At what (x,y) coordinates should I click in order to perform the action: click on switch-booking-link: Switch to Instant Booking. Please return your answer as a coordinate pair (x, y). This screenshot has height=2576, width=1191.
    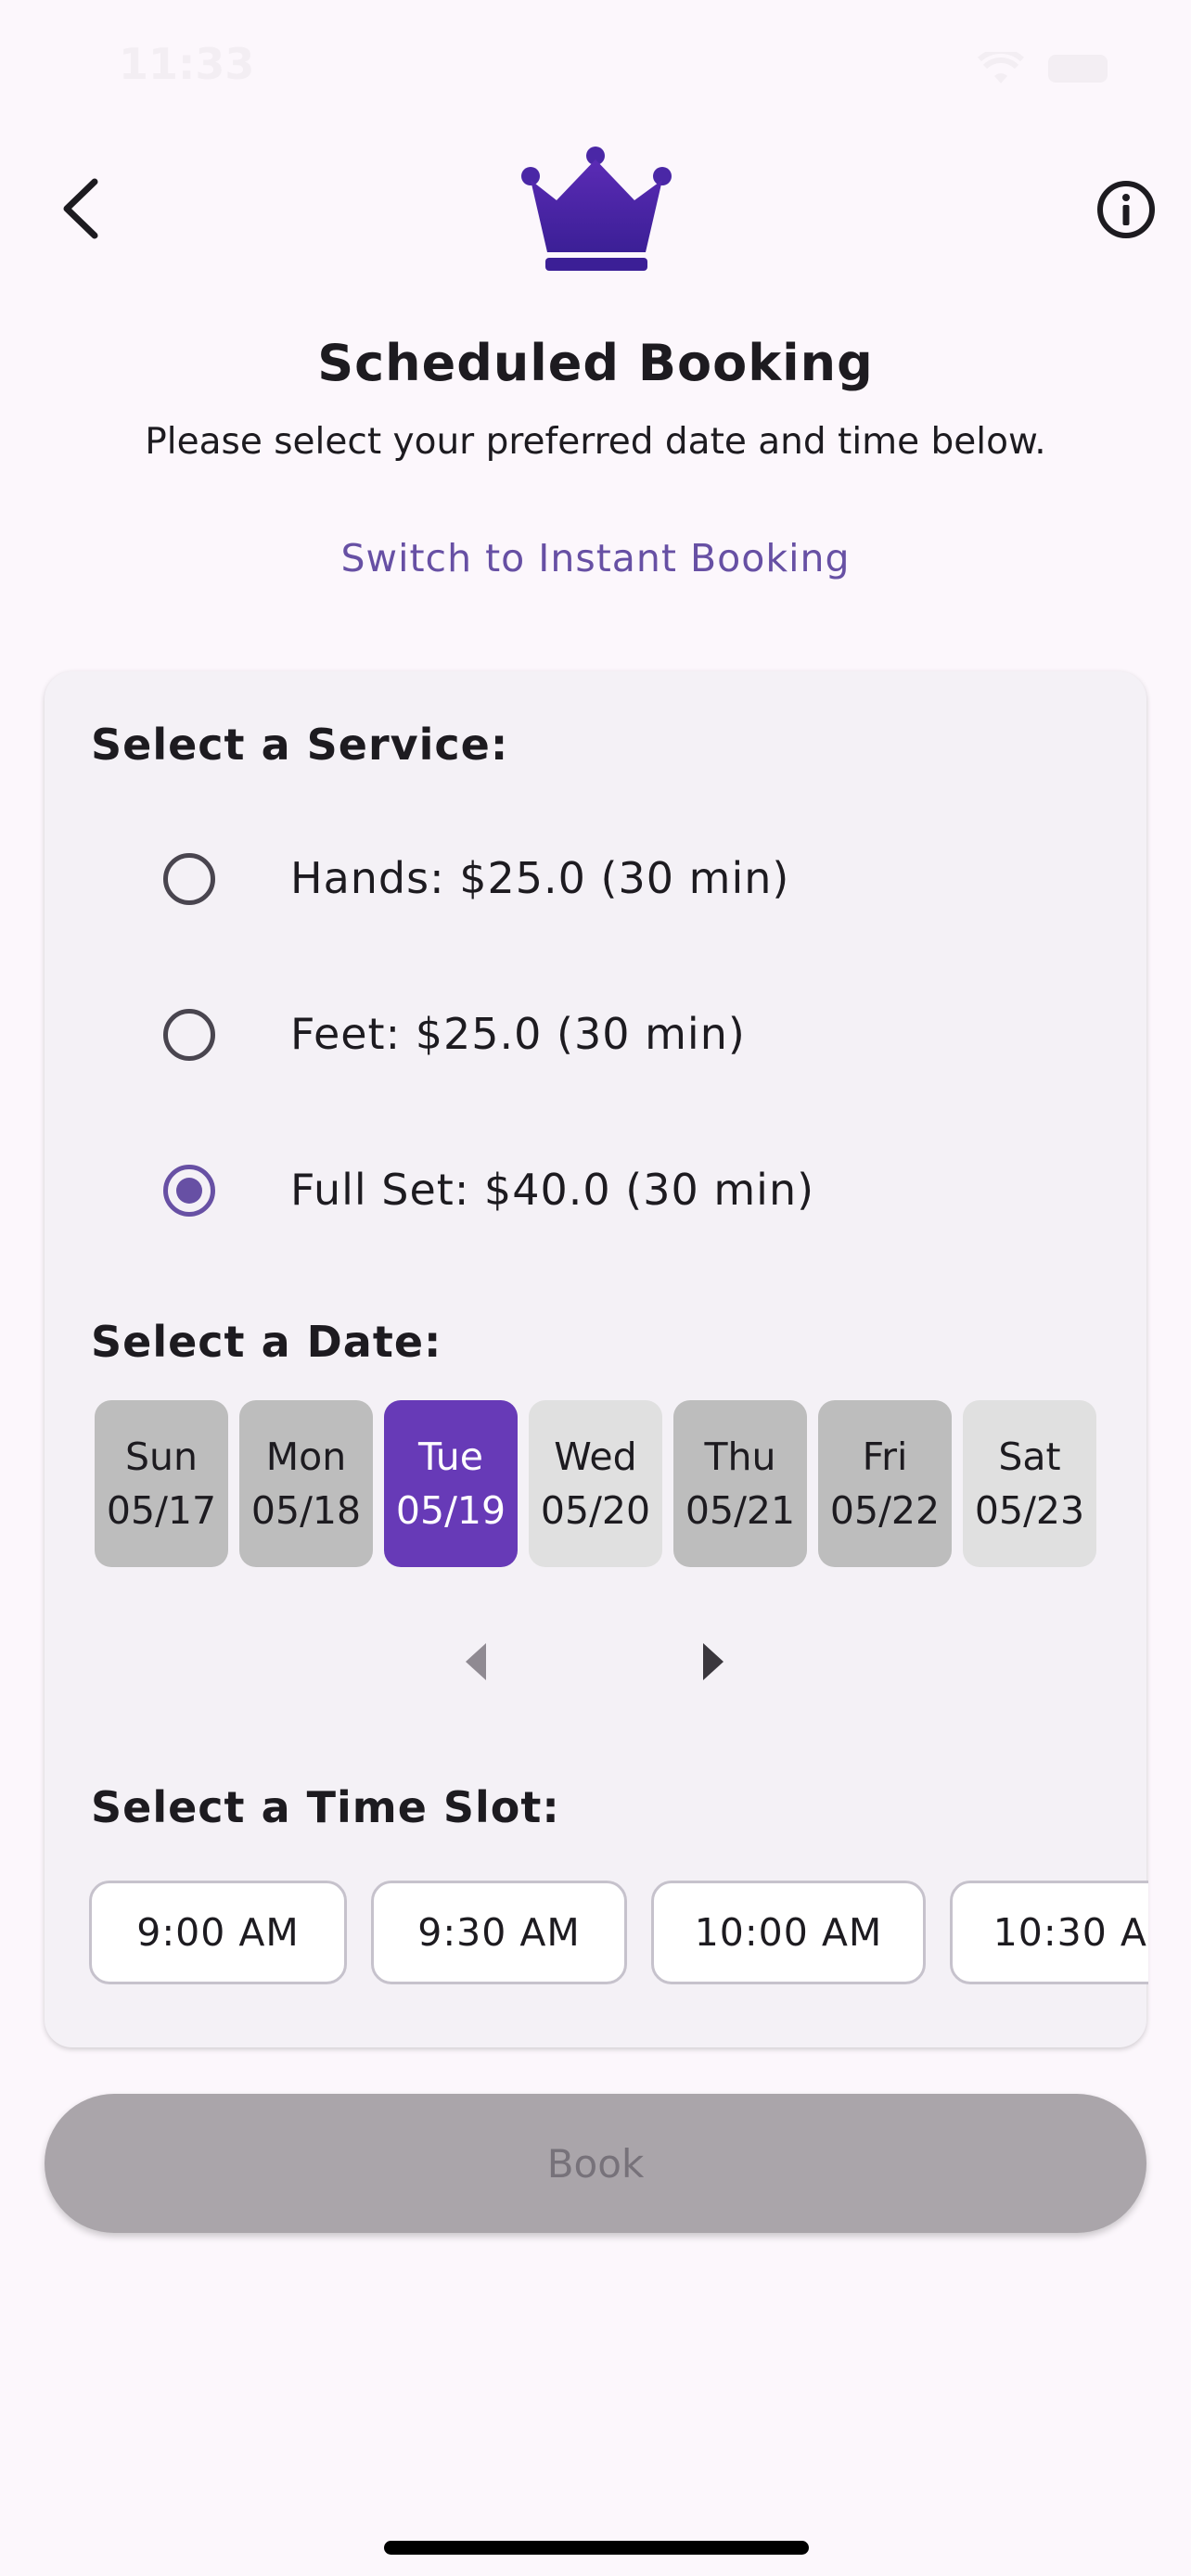
    Looking at the image, I should click on (595, 558).